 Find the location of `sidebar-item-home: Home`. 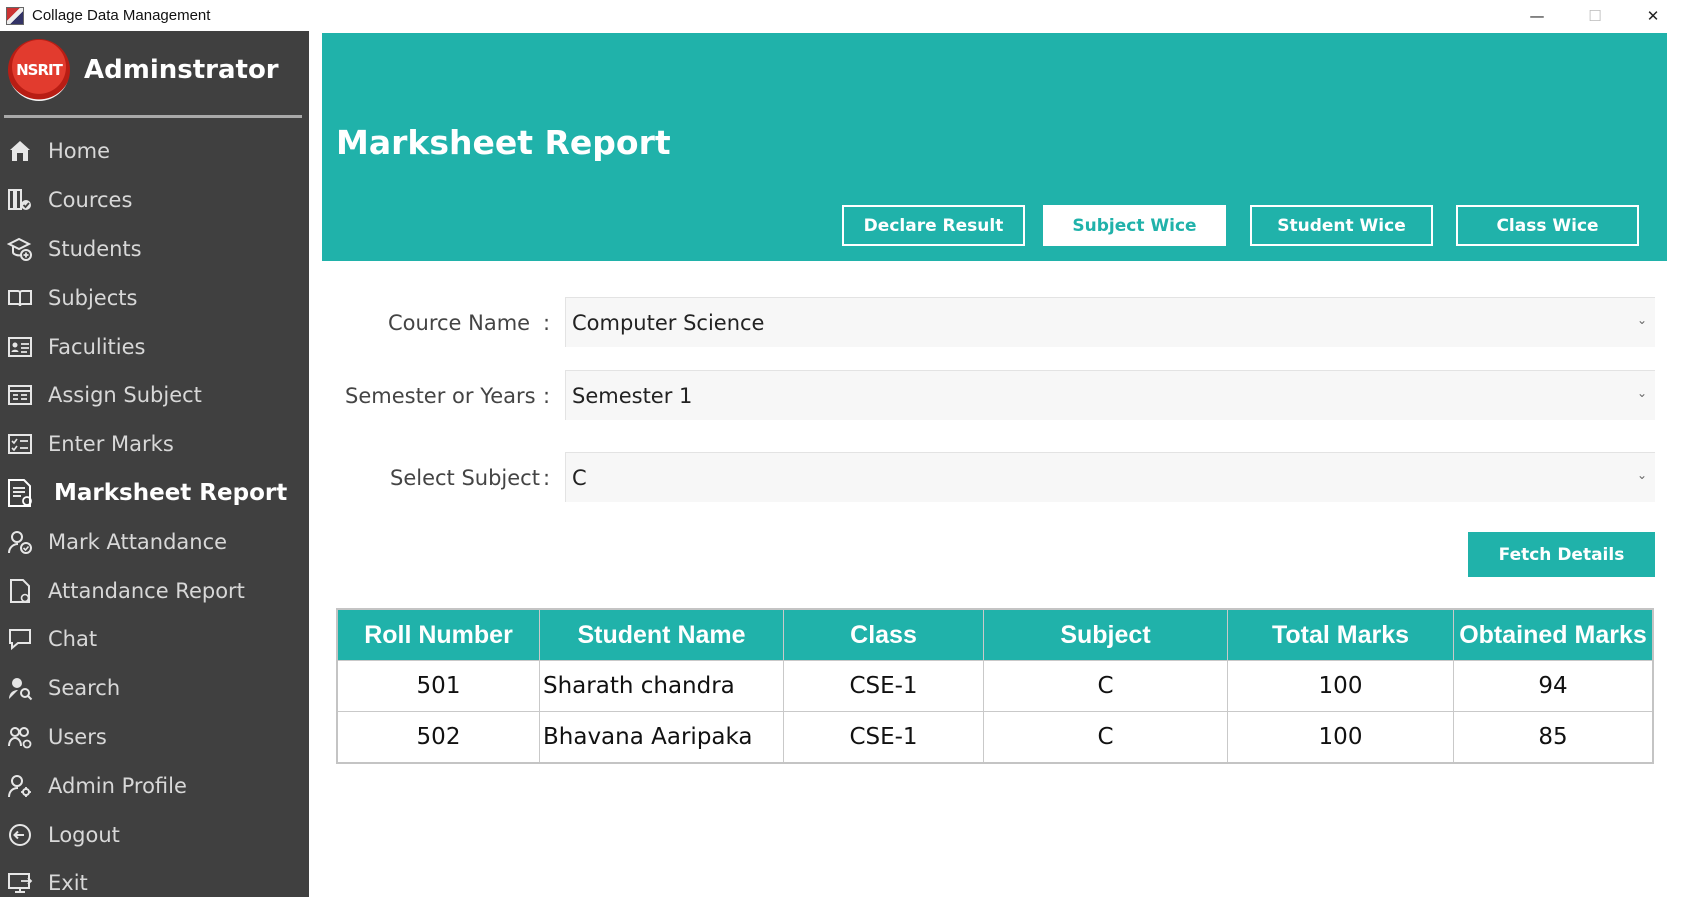

sidebar-item-home: Home is located at coordinates (154, 151).